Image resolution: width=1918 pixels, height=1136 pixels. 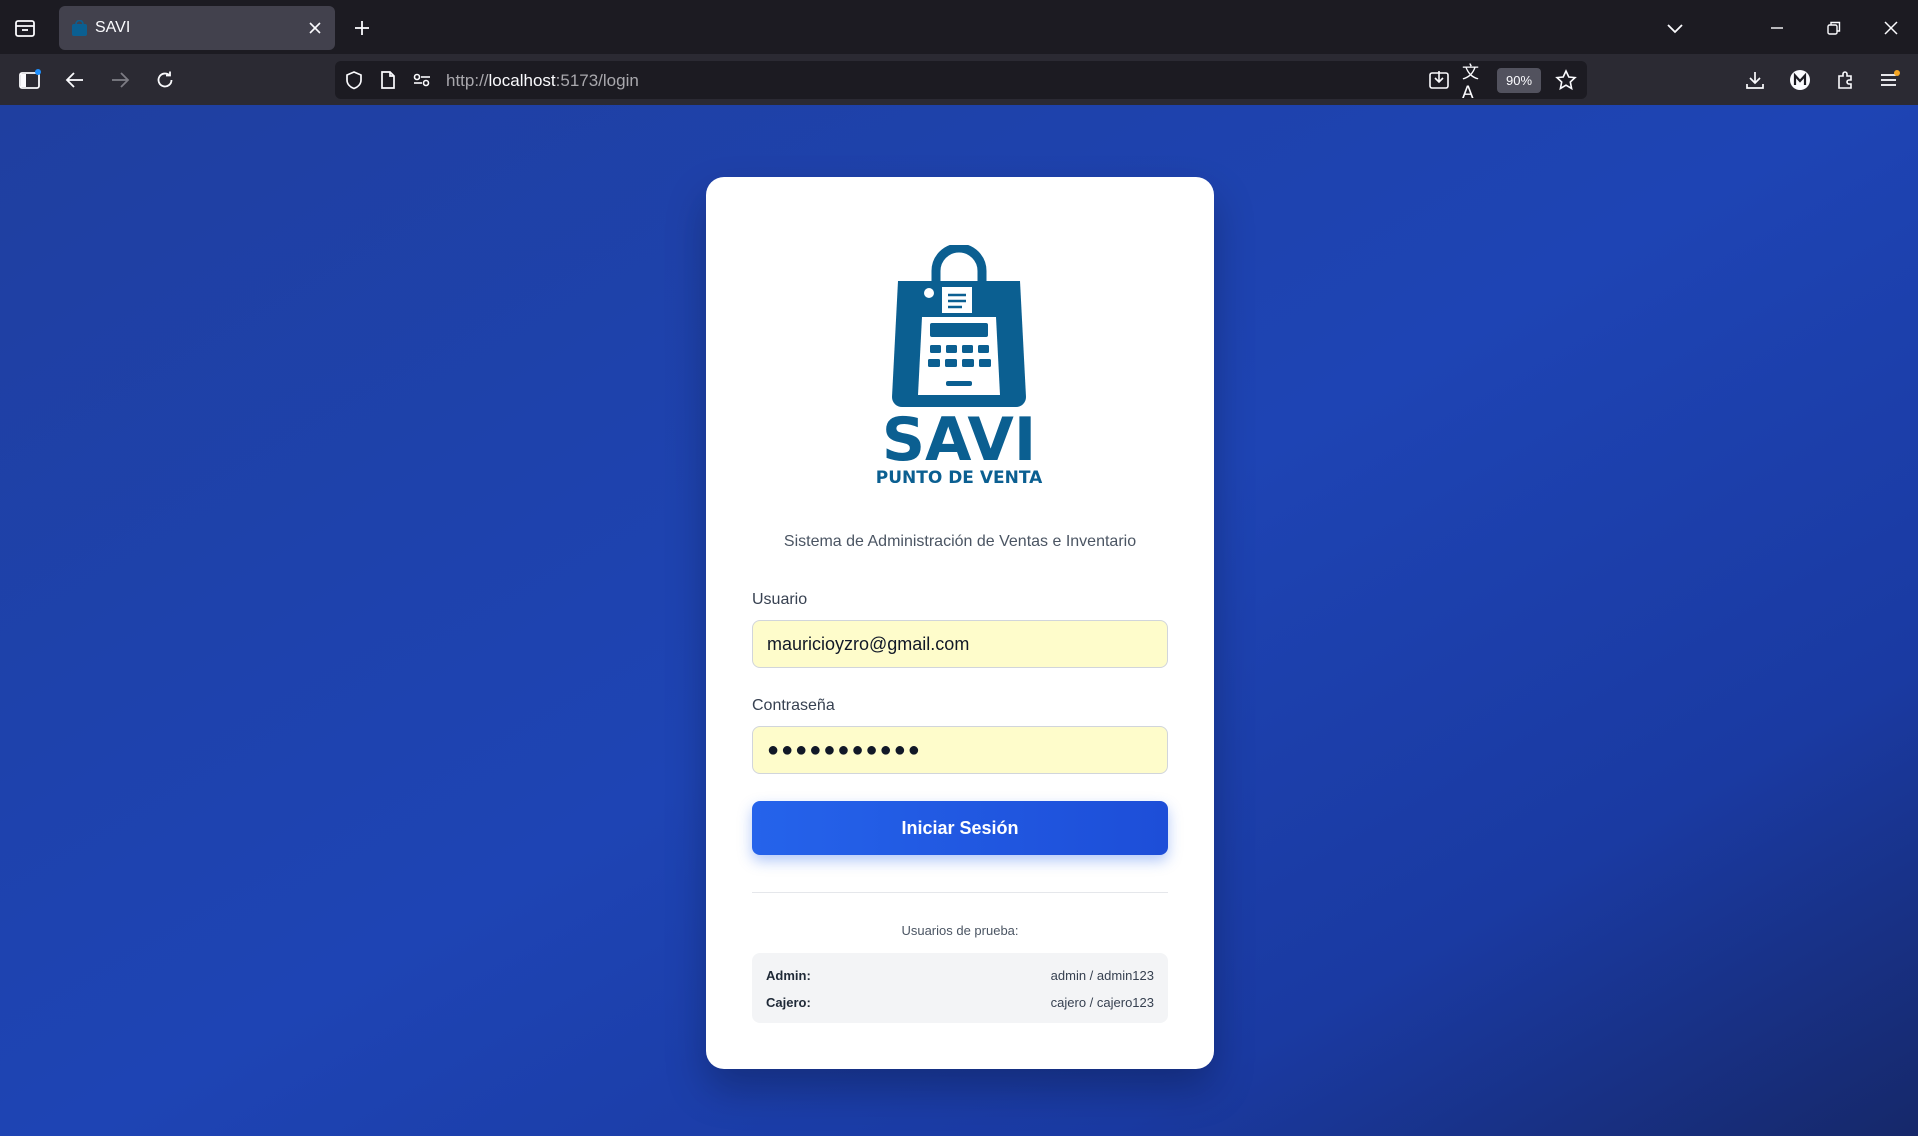 What do you see at coordinates (165, 80) in the screenshot?
I see `reload-icon` at bounding box center [165, 80].